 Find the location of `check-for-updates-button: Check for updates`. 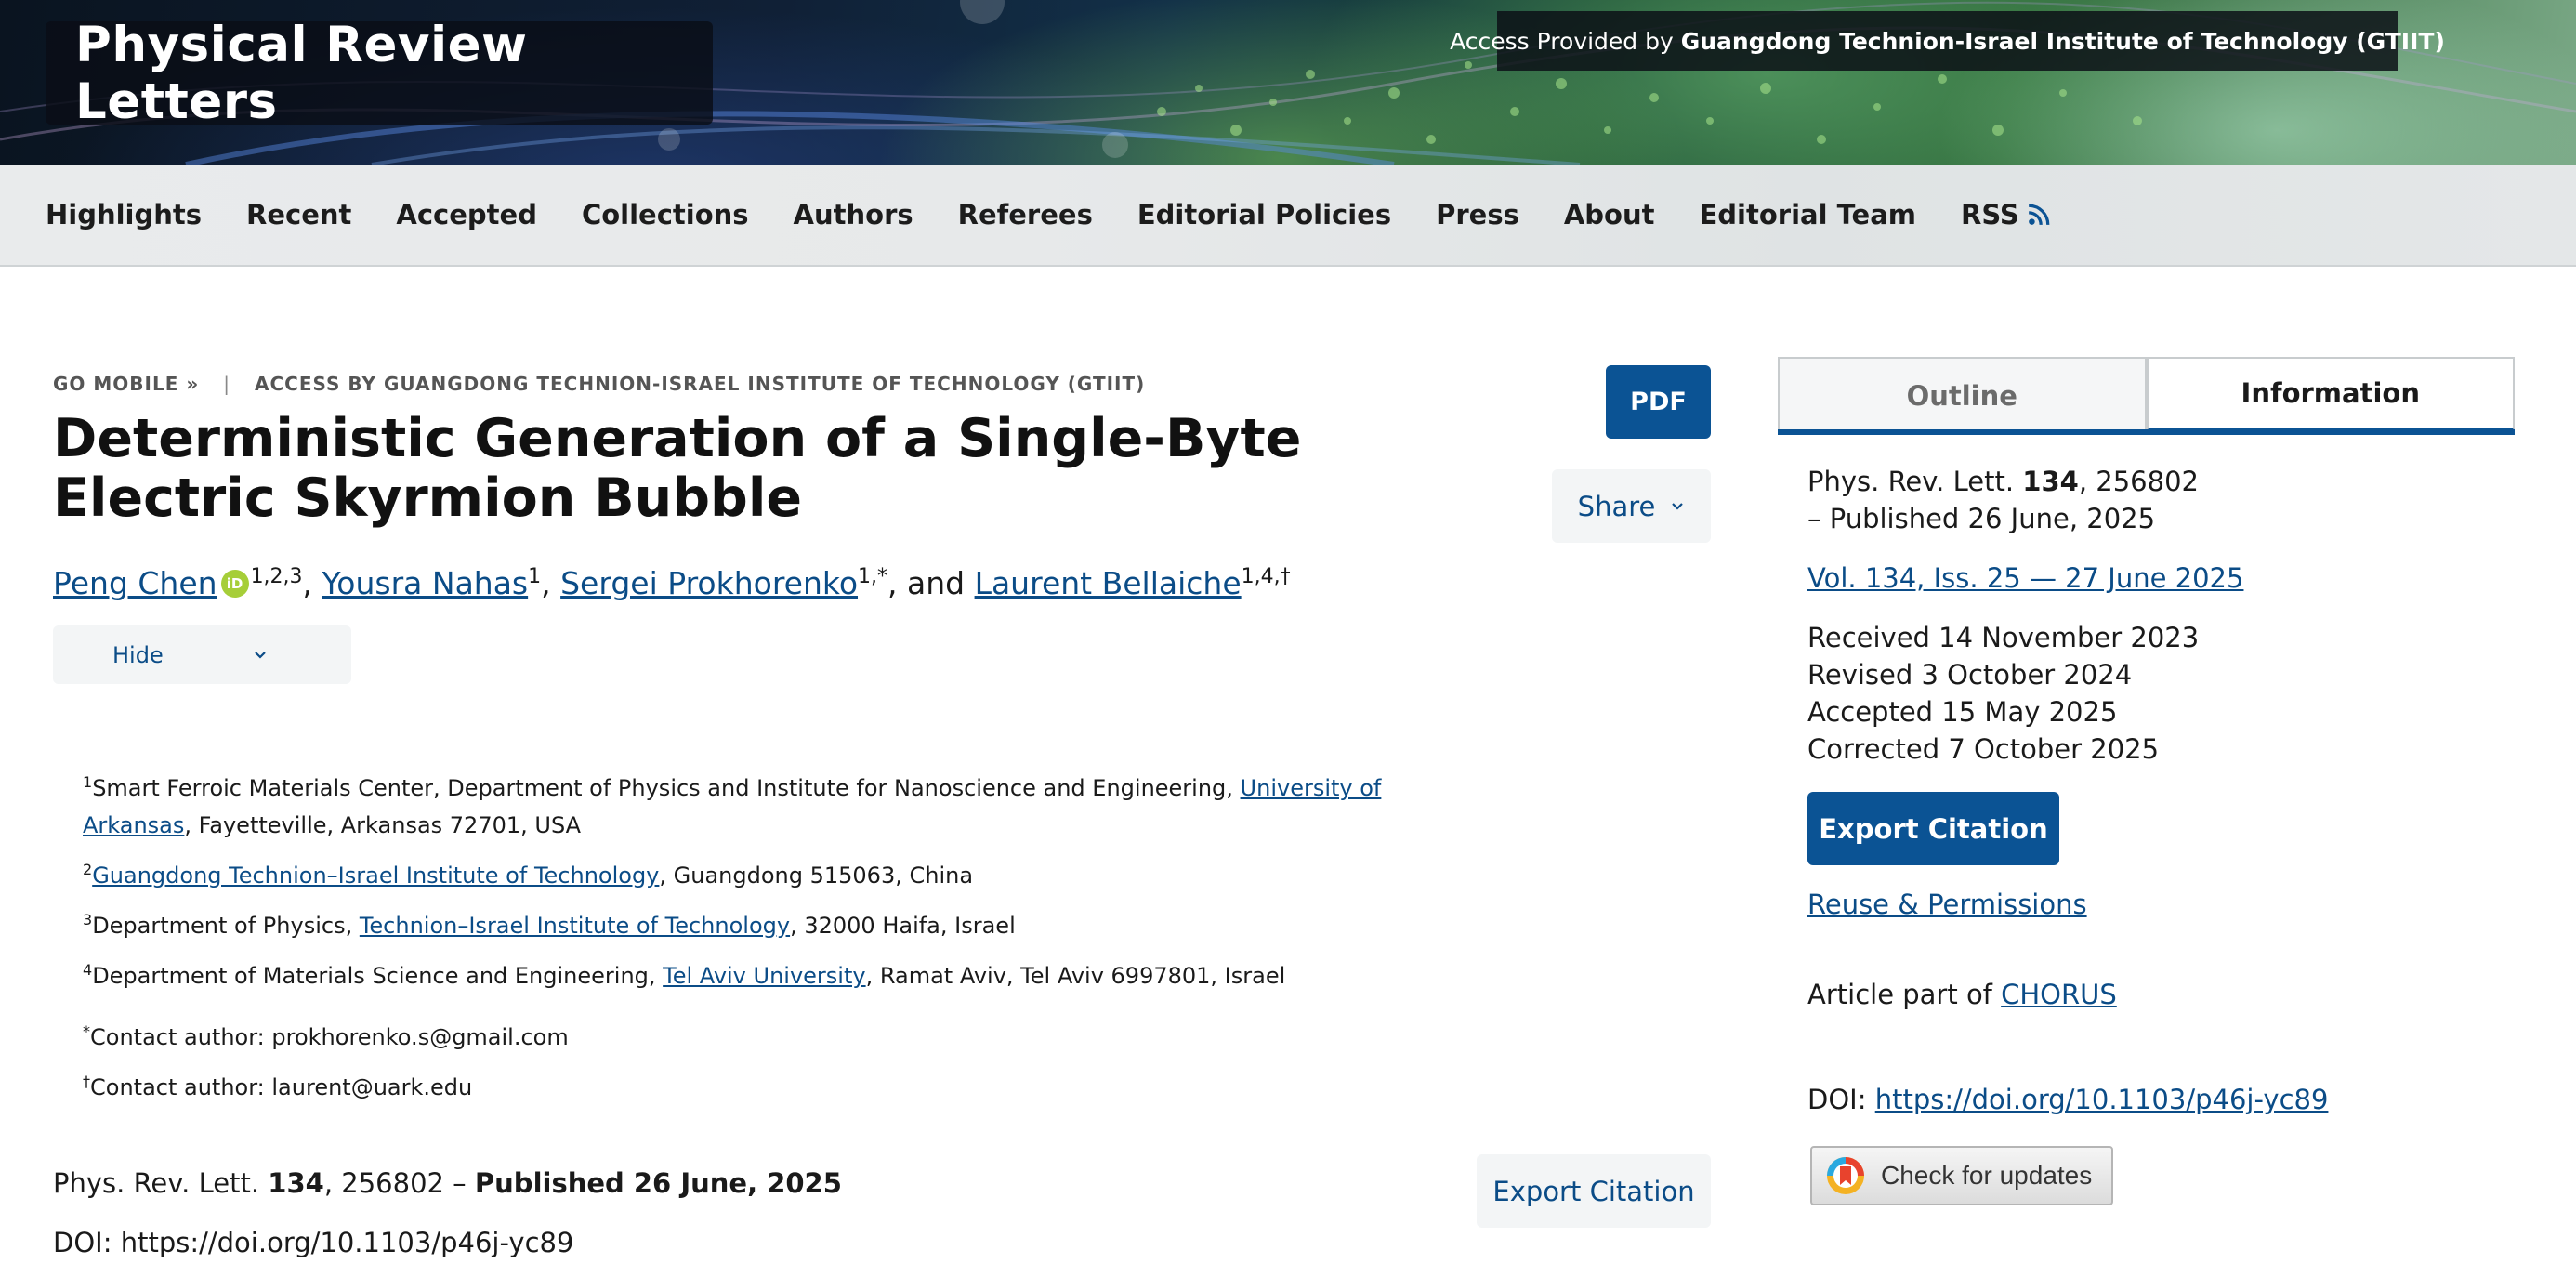

check-for-updates-button: Check for updates is located at coordinates (1961, 1175).